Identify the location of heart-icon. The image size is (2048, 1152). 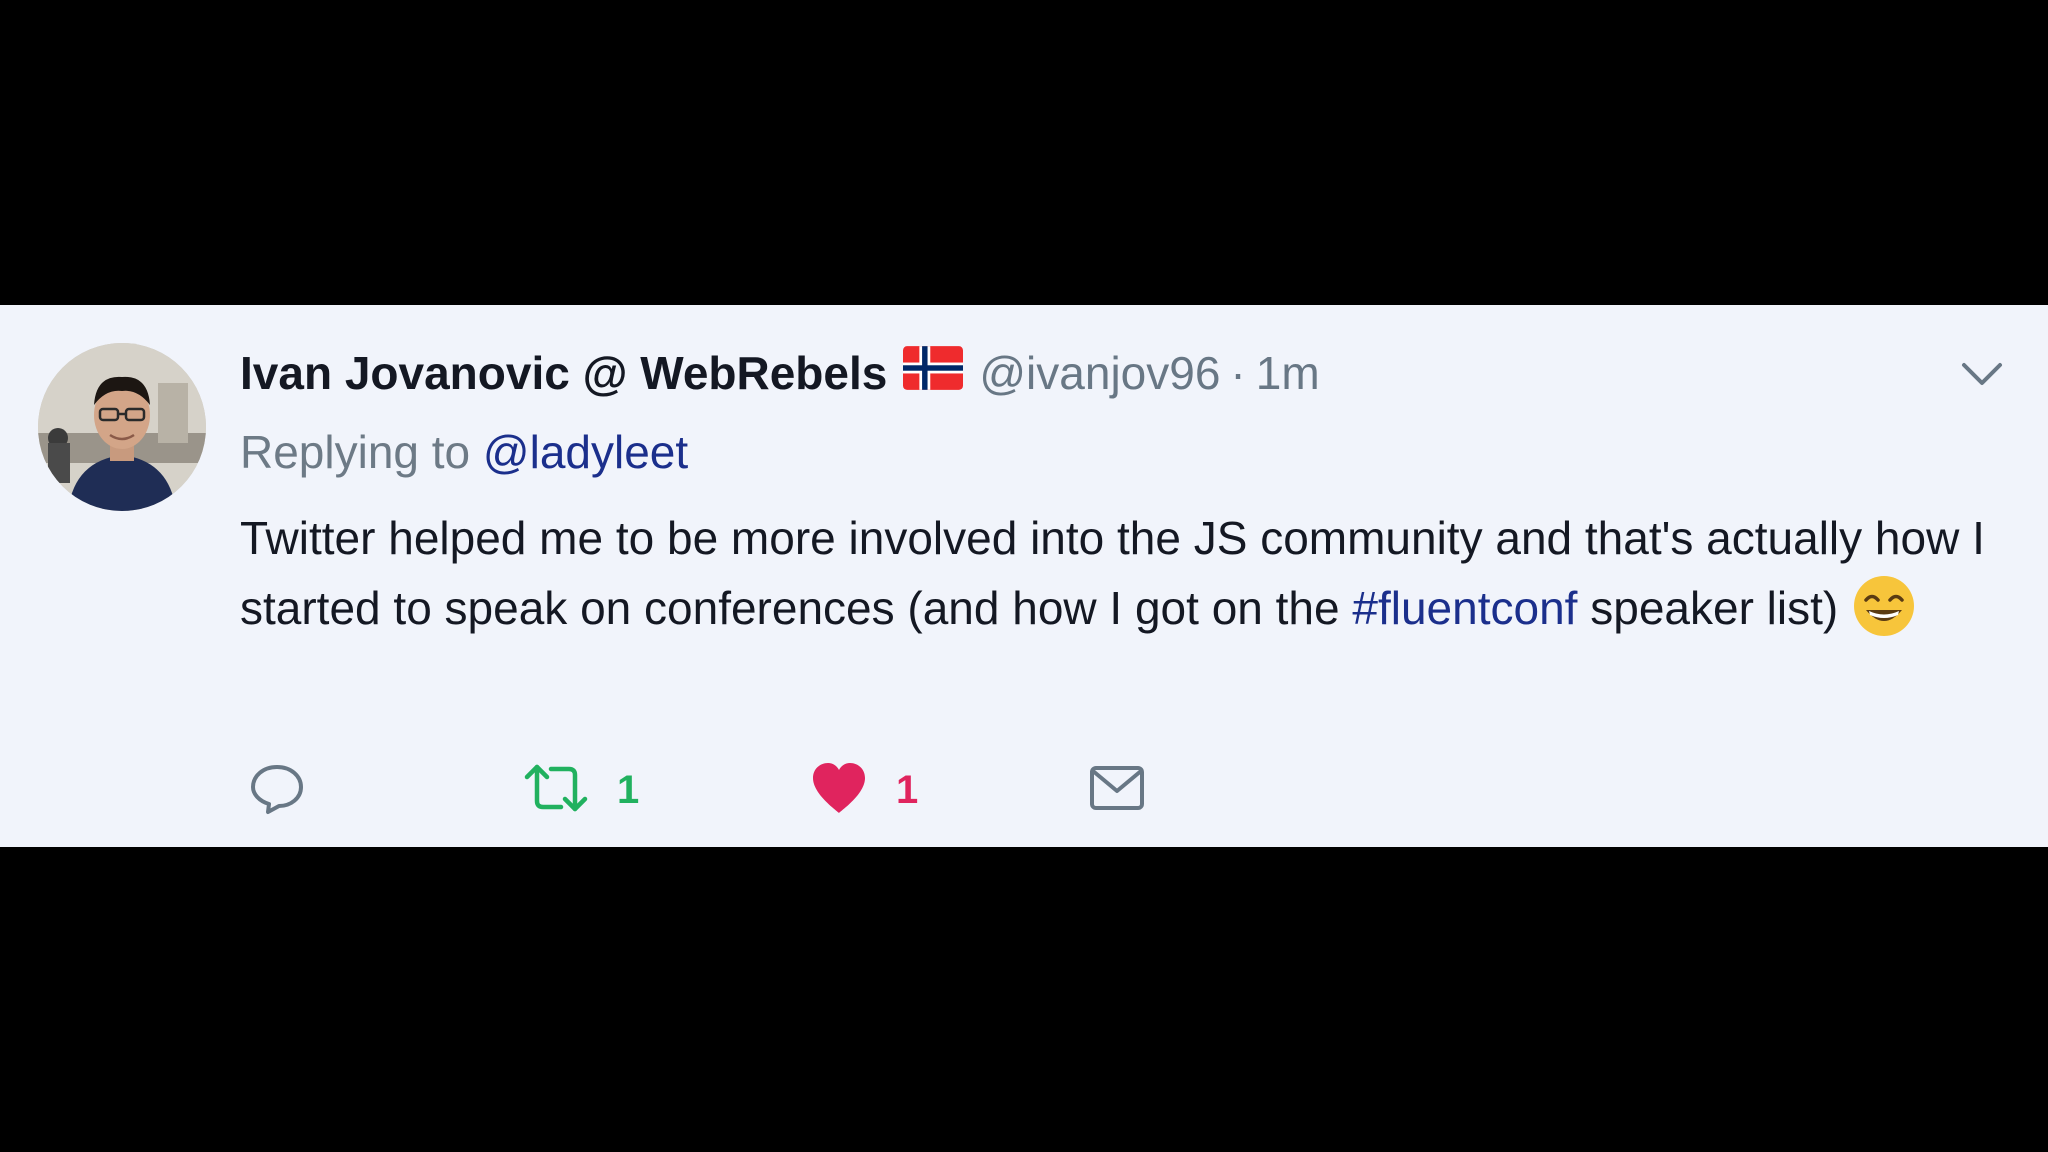
(839, 790).